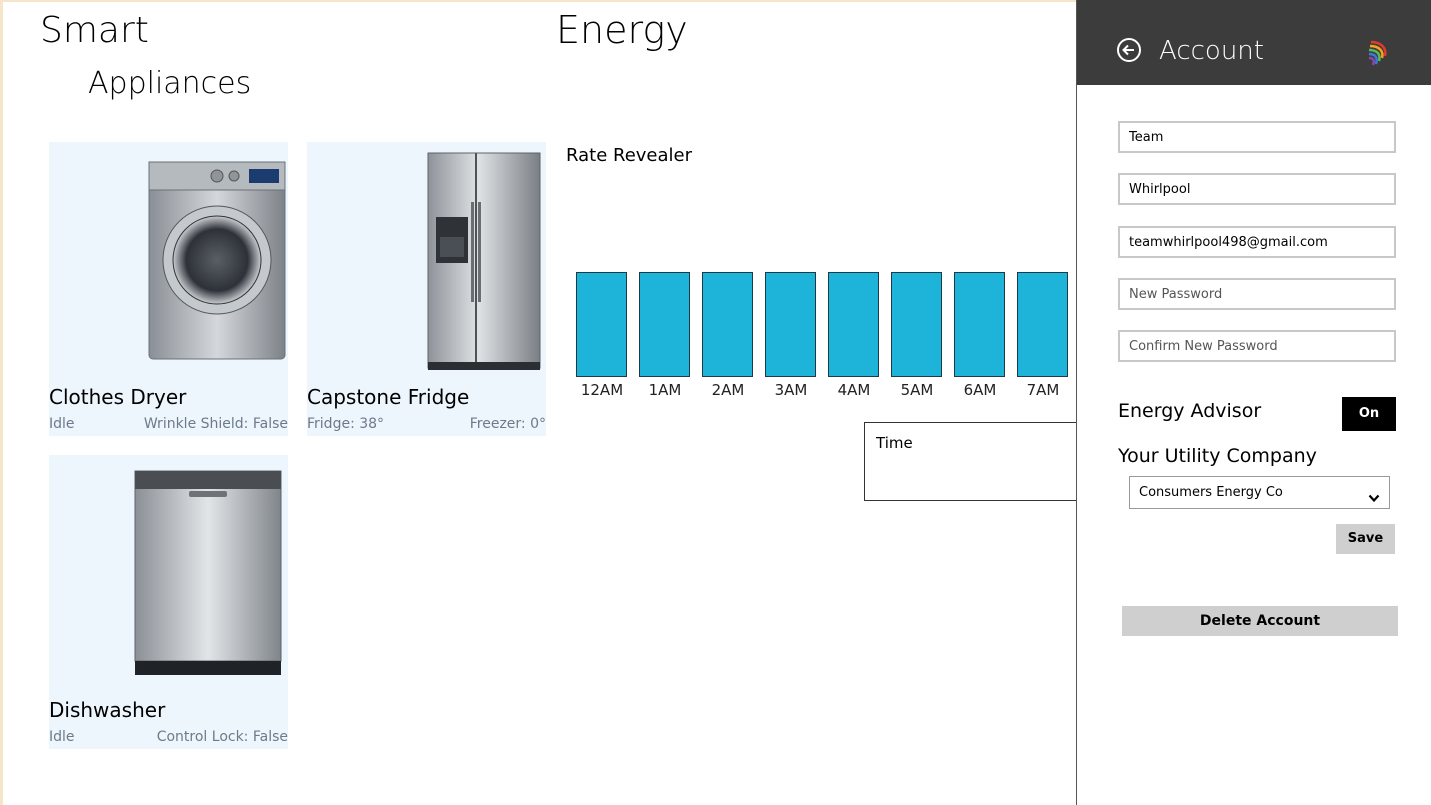  Describe the element at coordinates (664, 324) in the screenshot. I see `rate-bar-1am` at that location.